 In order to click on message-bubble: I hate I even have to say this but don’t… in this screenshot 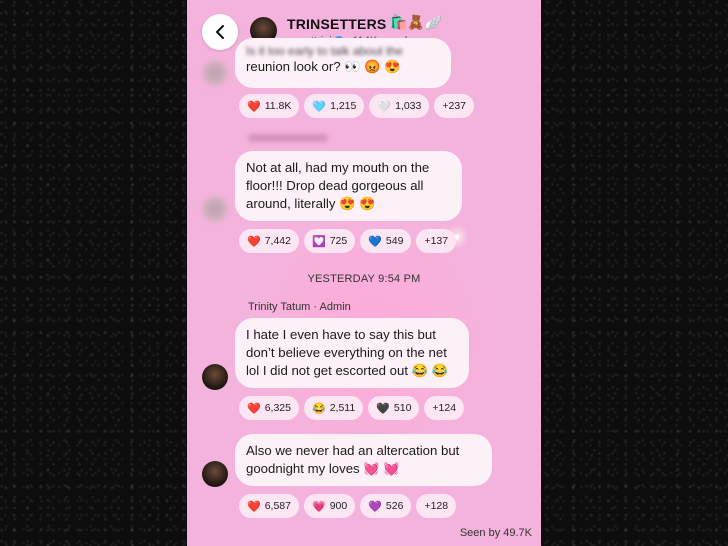, I will do `click(352, 353)`.